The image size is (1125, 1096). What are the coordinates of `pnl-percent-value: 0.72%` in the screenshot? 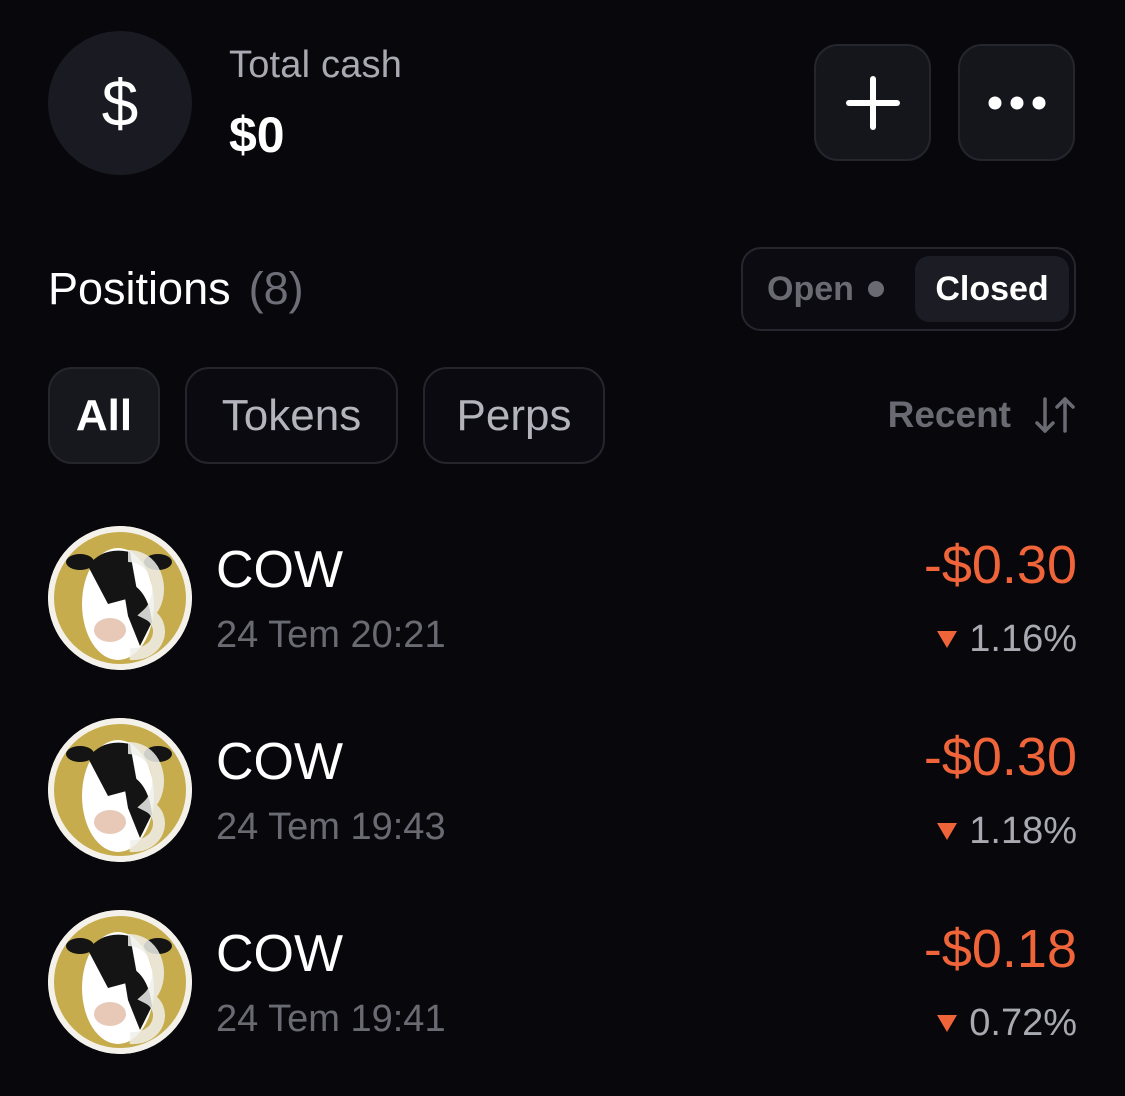 It's located at (1023, 1023).